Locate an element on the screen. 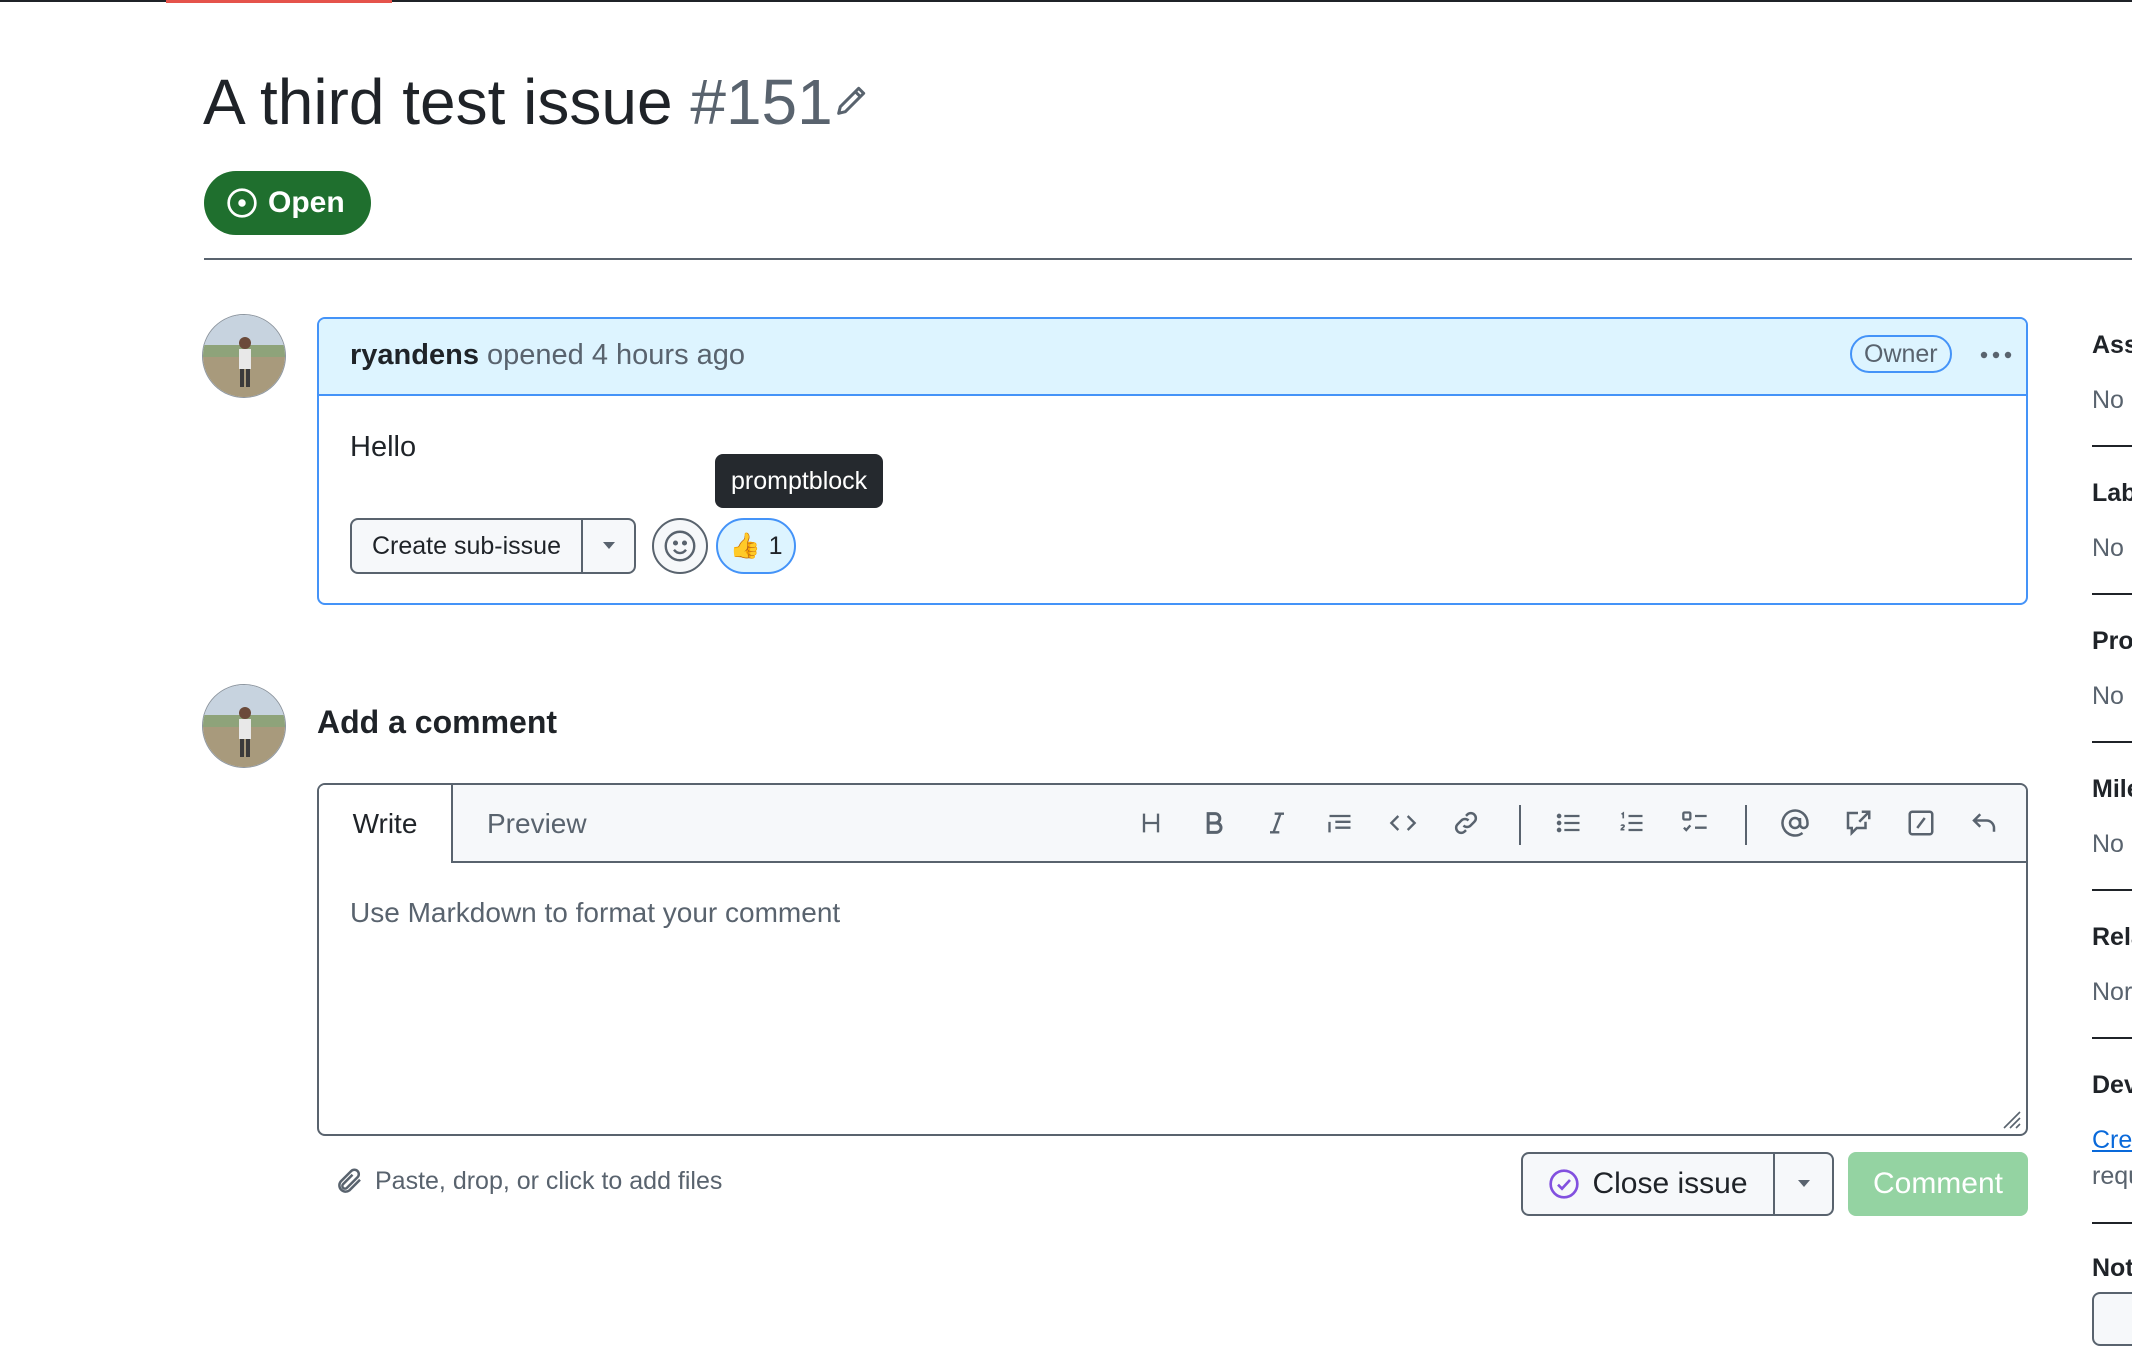 The image size is (2132, 1348). tab-preview: Preview is located at coordinates (537, 824).